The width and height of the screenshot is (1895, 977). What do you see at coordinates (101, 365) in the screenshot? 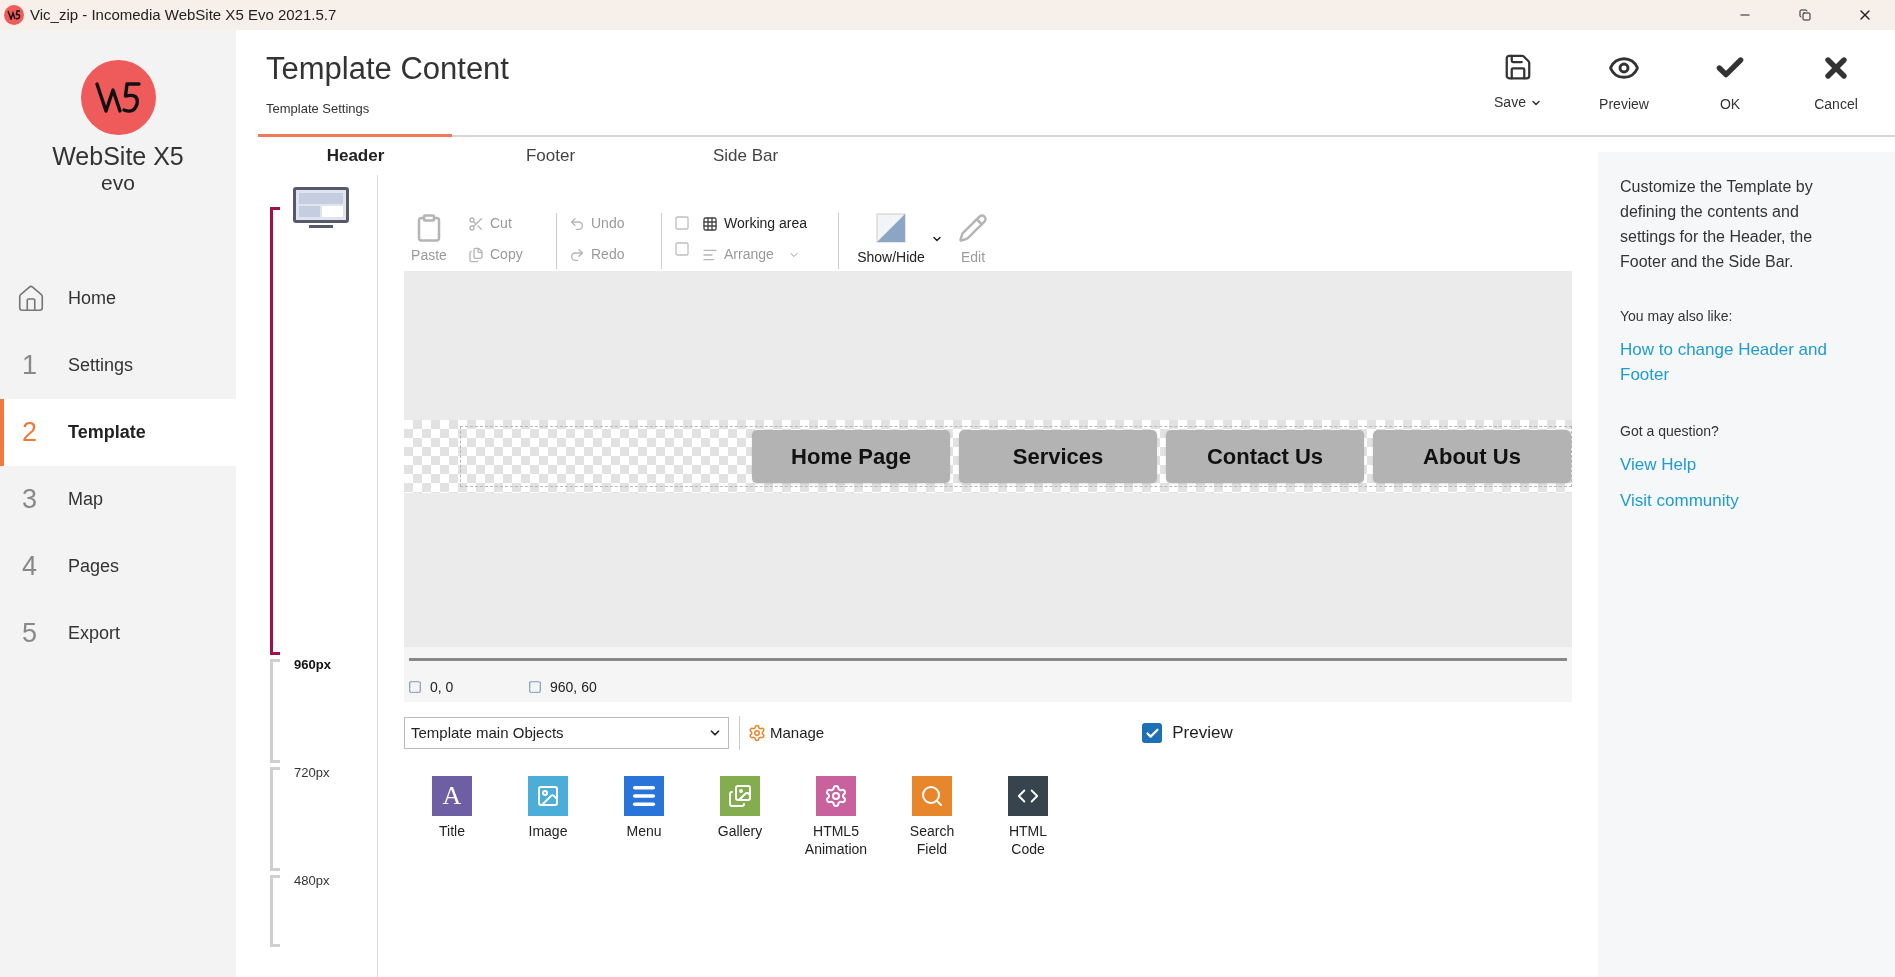
I see `nav-label: Settings` at bounding box center [101, 365].